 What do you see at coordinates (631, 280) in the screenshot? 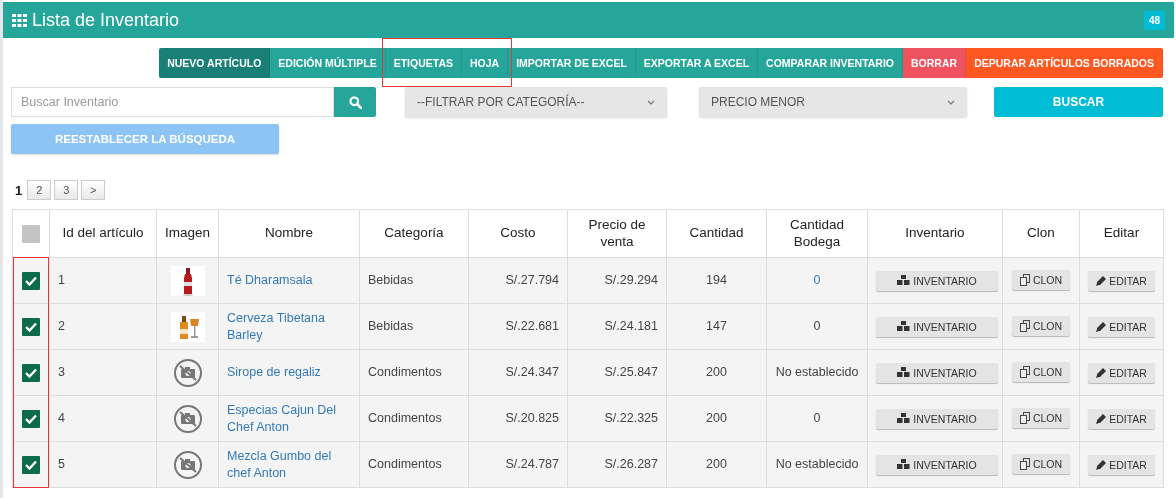
I see `price-text: S/.29.294` at bounding box center [631, 280].